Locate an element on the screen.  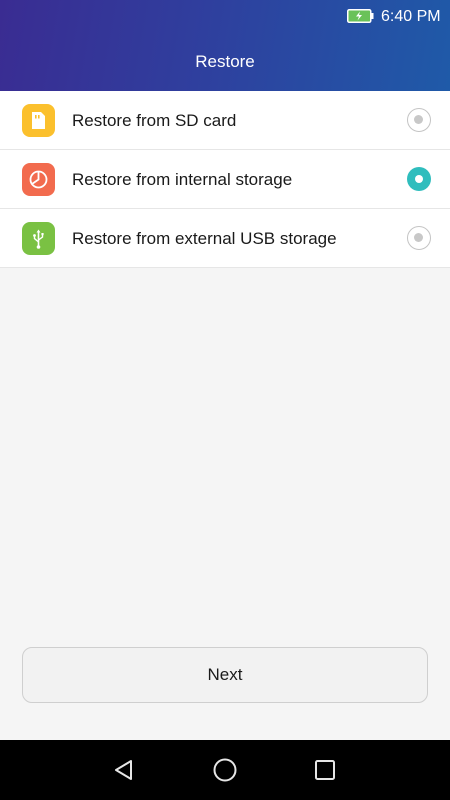
option-label: Restore from external USB storage is located at coordinates (204, 238).